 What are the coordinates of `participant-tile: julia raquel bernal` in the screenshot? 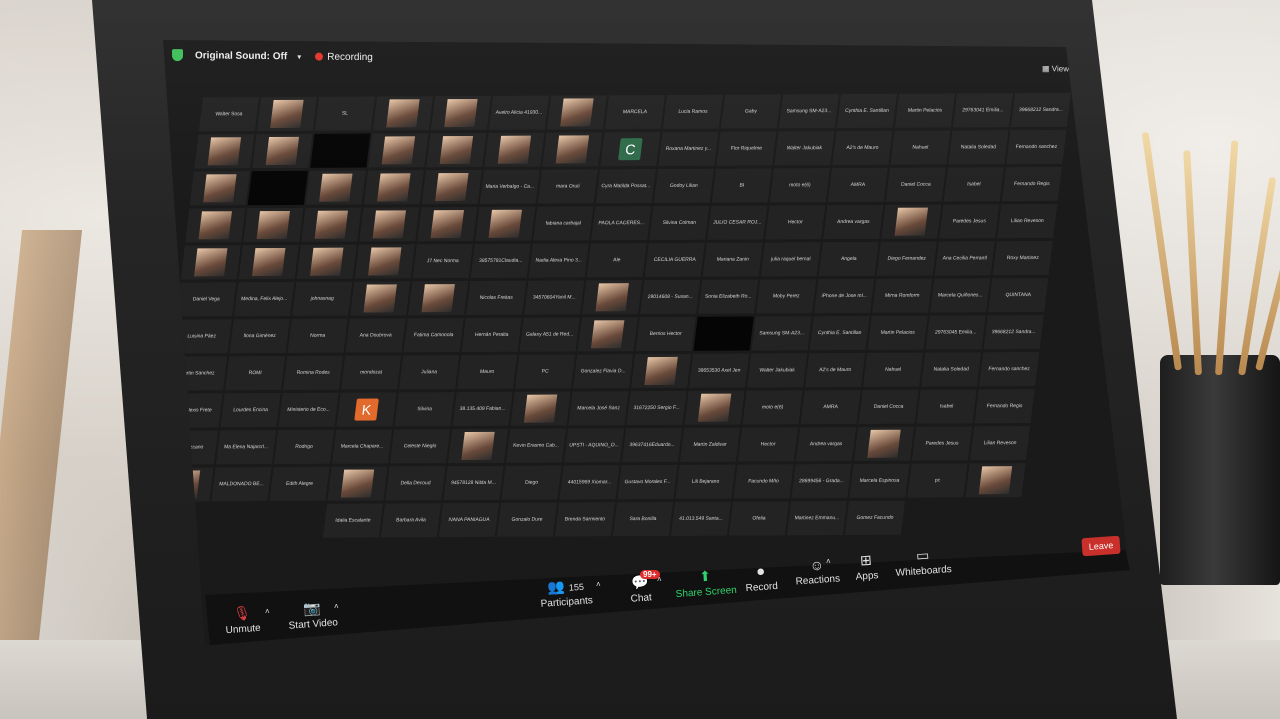 It's located at (790, 259).